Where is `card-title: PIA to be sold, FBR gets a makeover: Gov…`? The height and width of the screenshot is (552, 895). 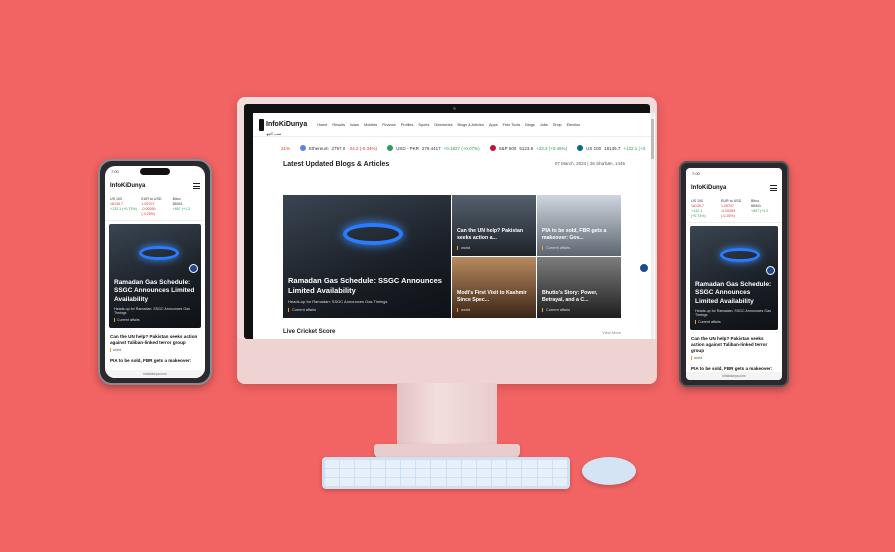
card-title: PIA to be sold, FBR gets a makeover: Gov… is located at coordinates (579, 235).